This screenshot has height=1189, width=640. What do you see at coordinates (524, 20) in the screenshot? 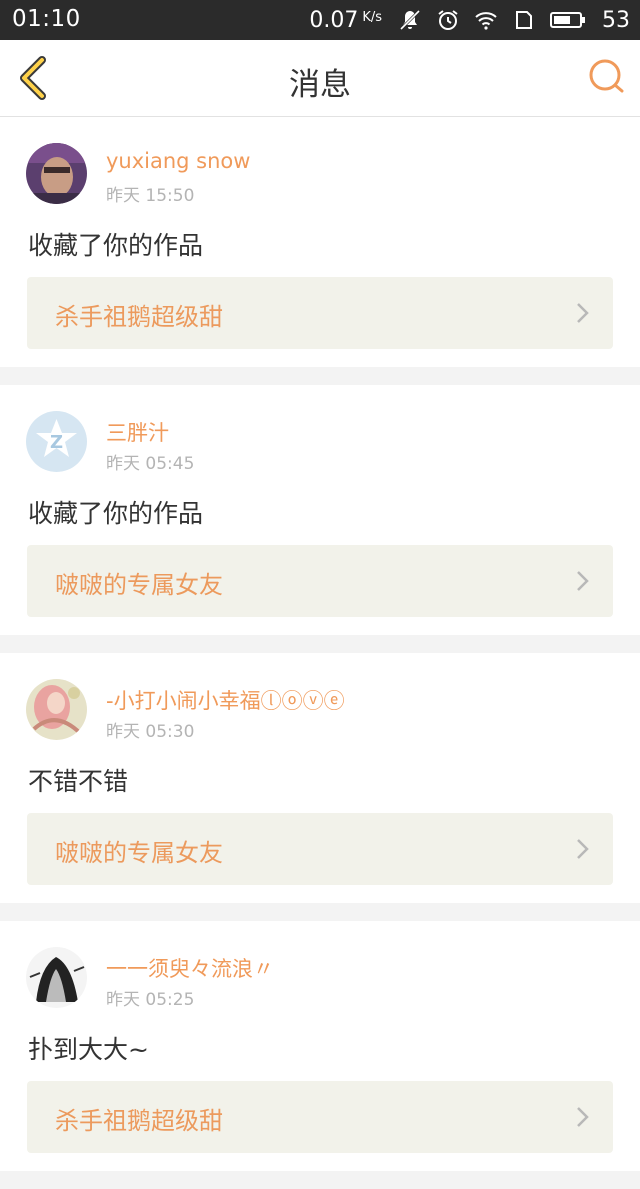
I see `sim-icon` at bounding box center [524, 20].